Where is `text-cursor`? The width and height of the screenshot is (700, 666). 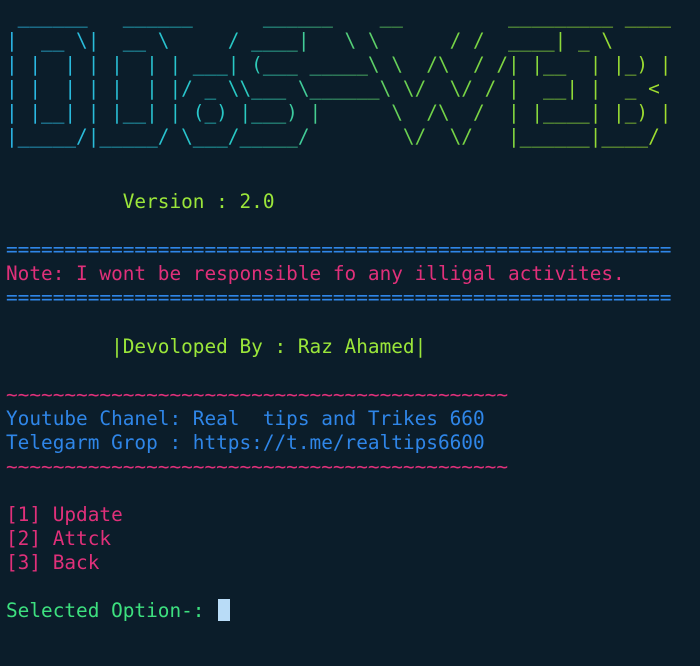 text-cursor is located at coordinates (224, 610).